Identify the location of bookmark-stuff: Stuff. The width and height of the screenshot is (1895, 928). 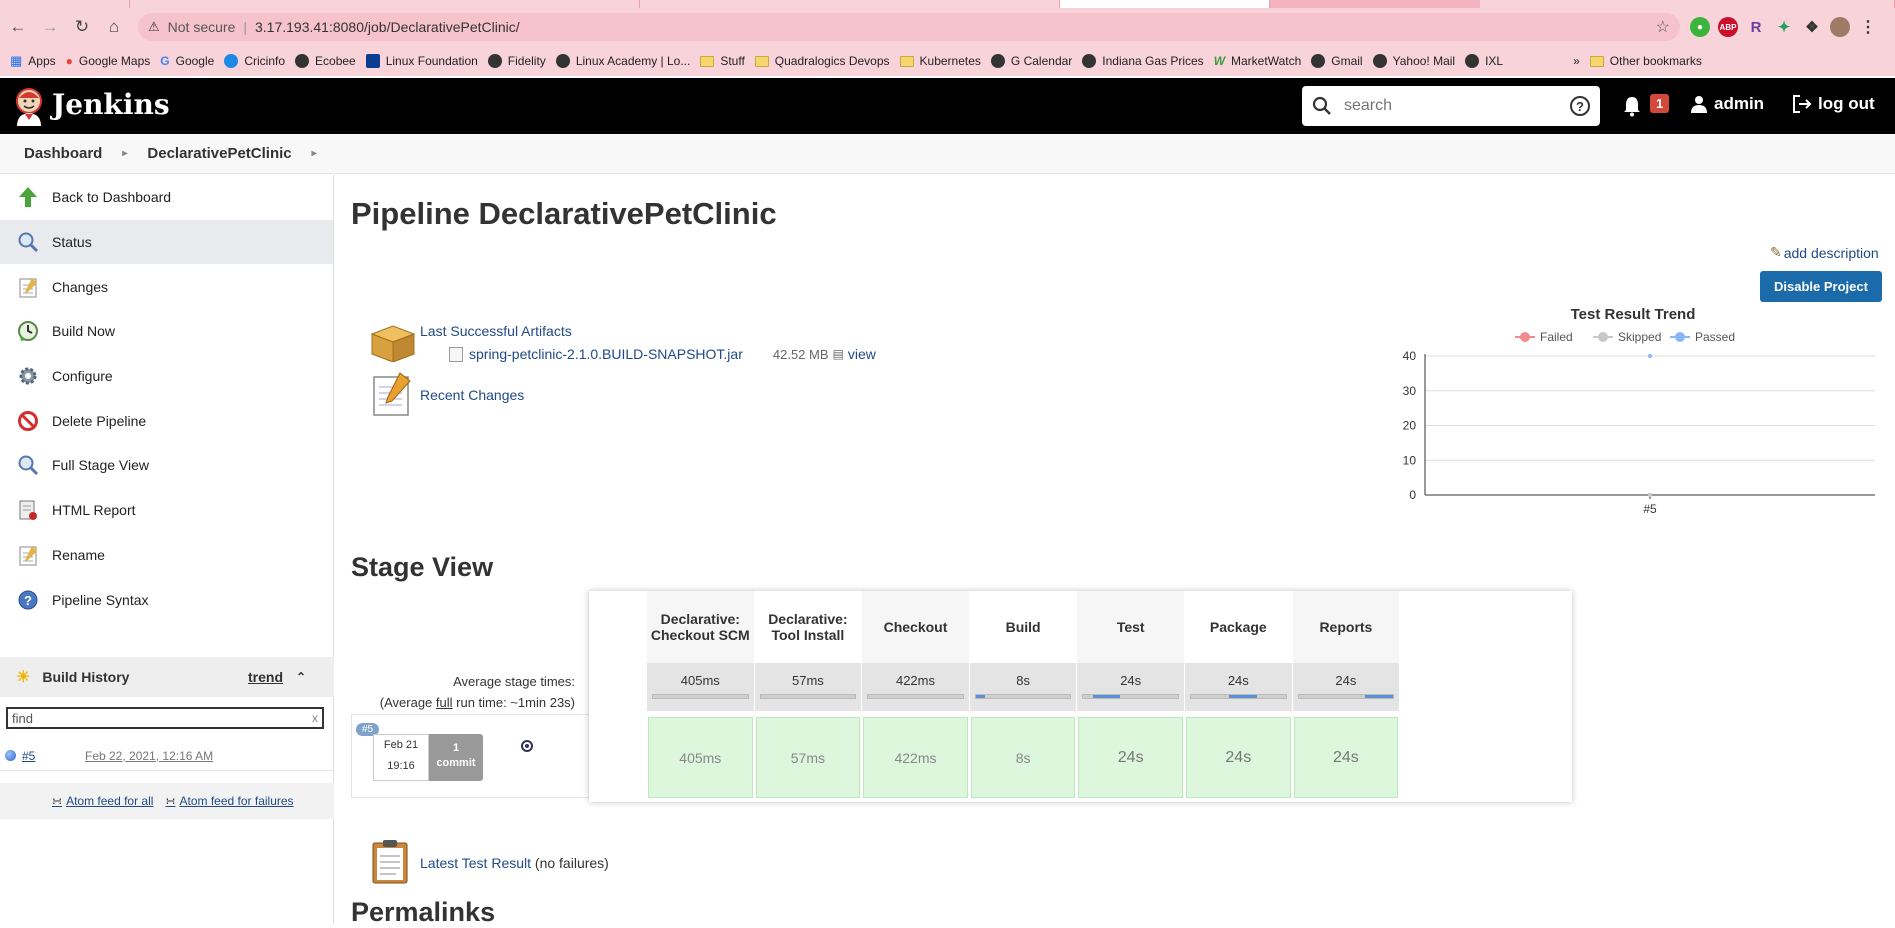
(722, 61).